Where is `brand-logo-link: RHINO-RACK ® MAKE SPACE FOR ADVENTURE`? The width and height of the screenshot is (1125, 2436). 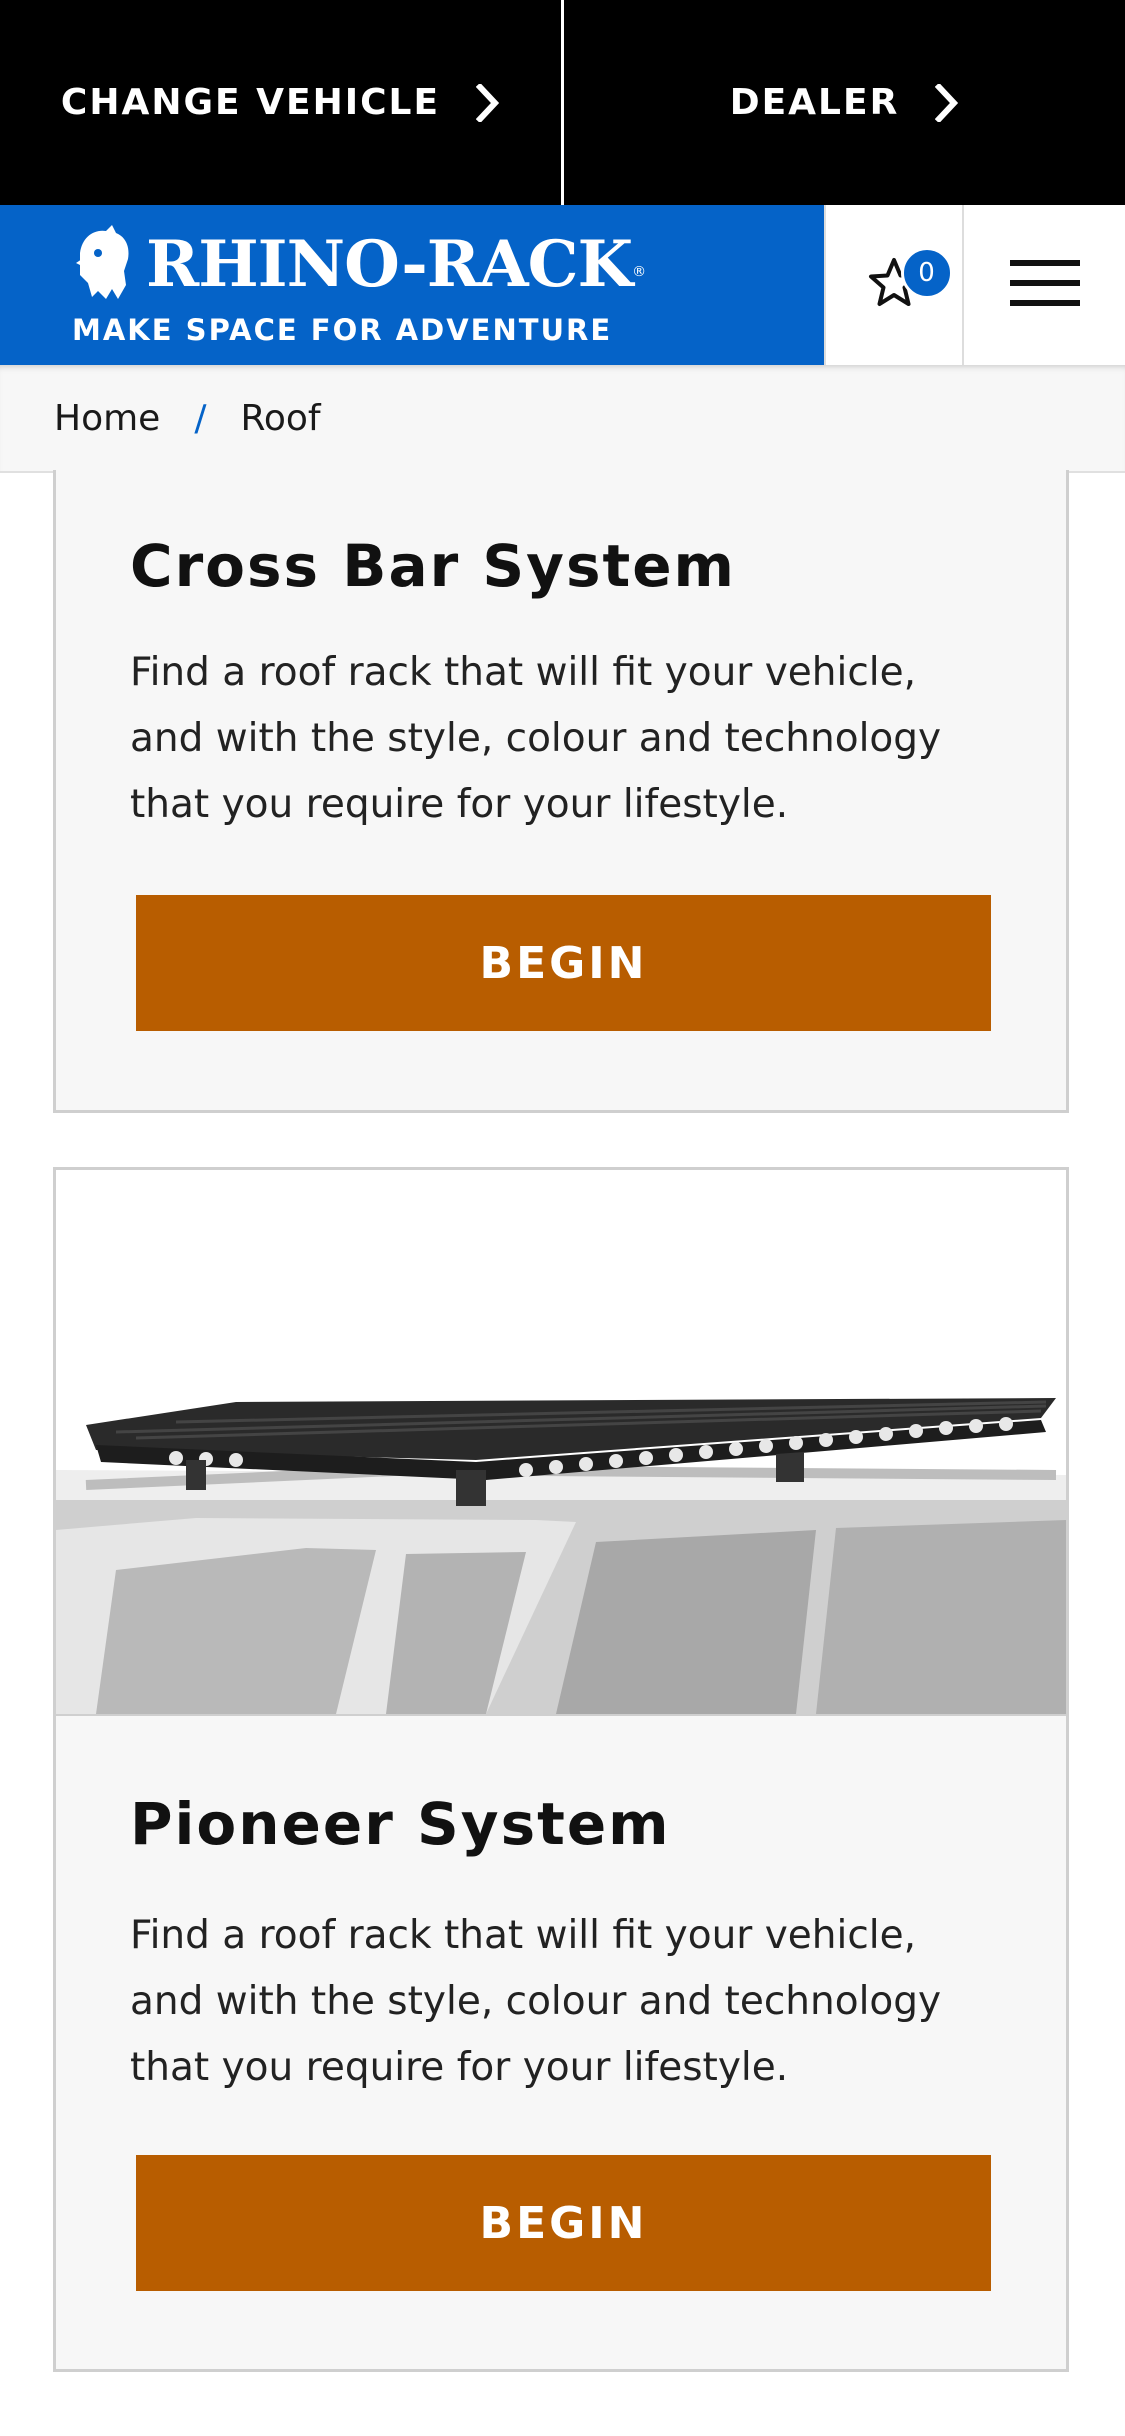 brand-logo-link: RHINO-RACK ® MAKE SPACE FOR ADVENTURE is located at coordinates (412, 285).